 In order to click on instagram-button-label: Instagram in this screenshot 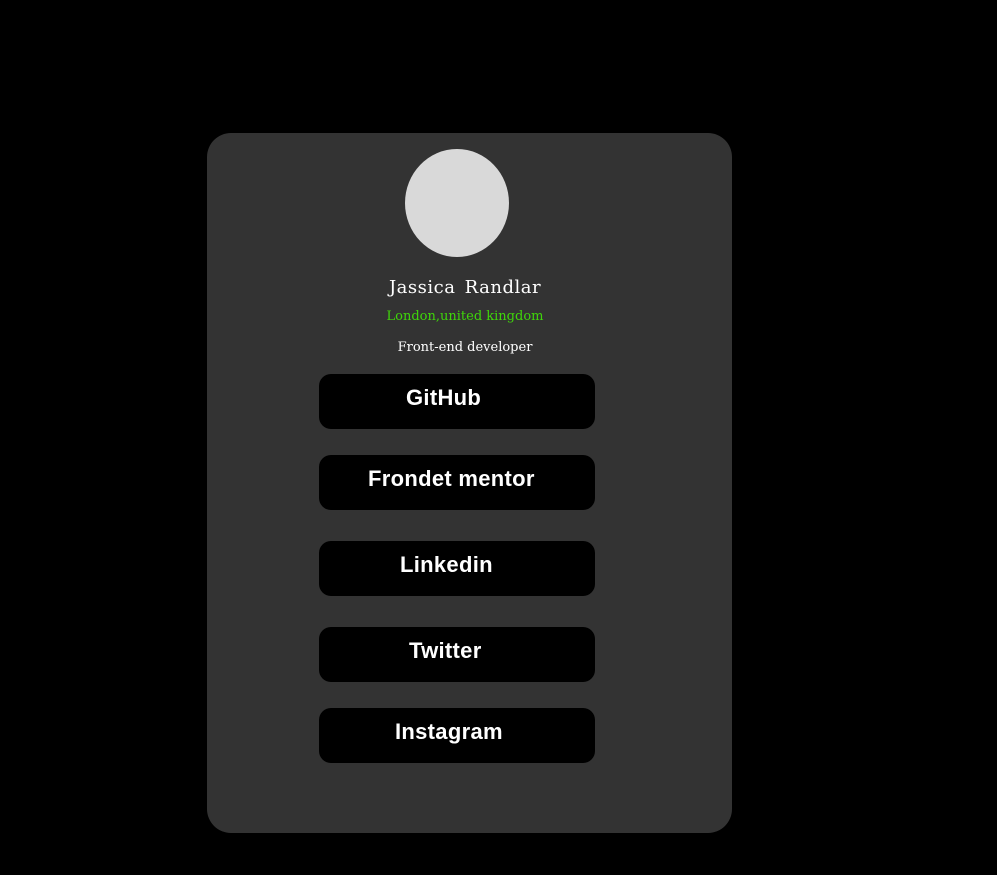, I will do `click(449, 731)`.